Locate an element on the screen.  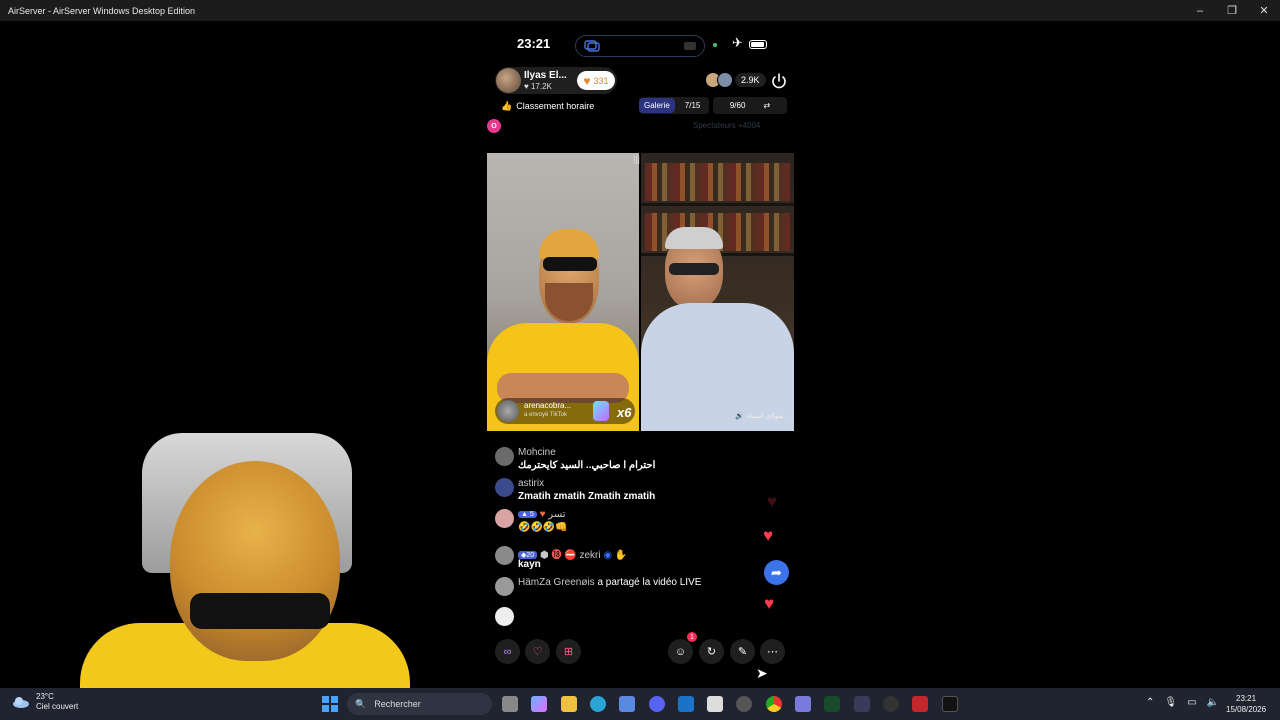
taskbar-search: 🔍 Rechercher is located at coordinates (419, 704).